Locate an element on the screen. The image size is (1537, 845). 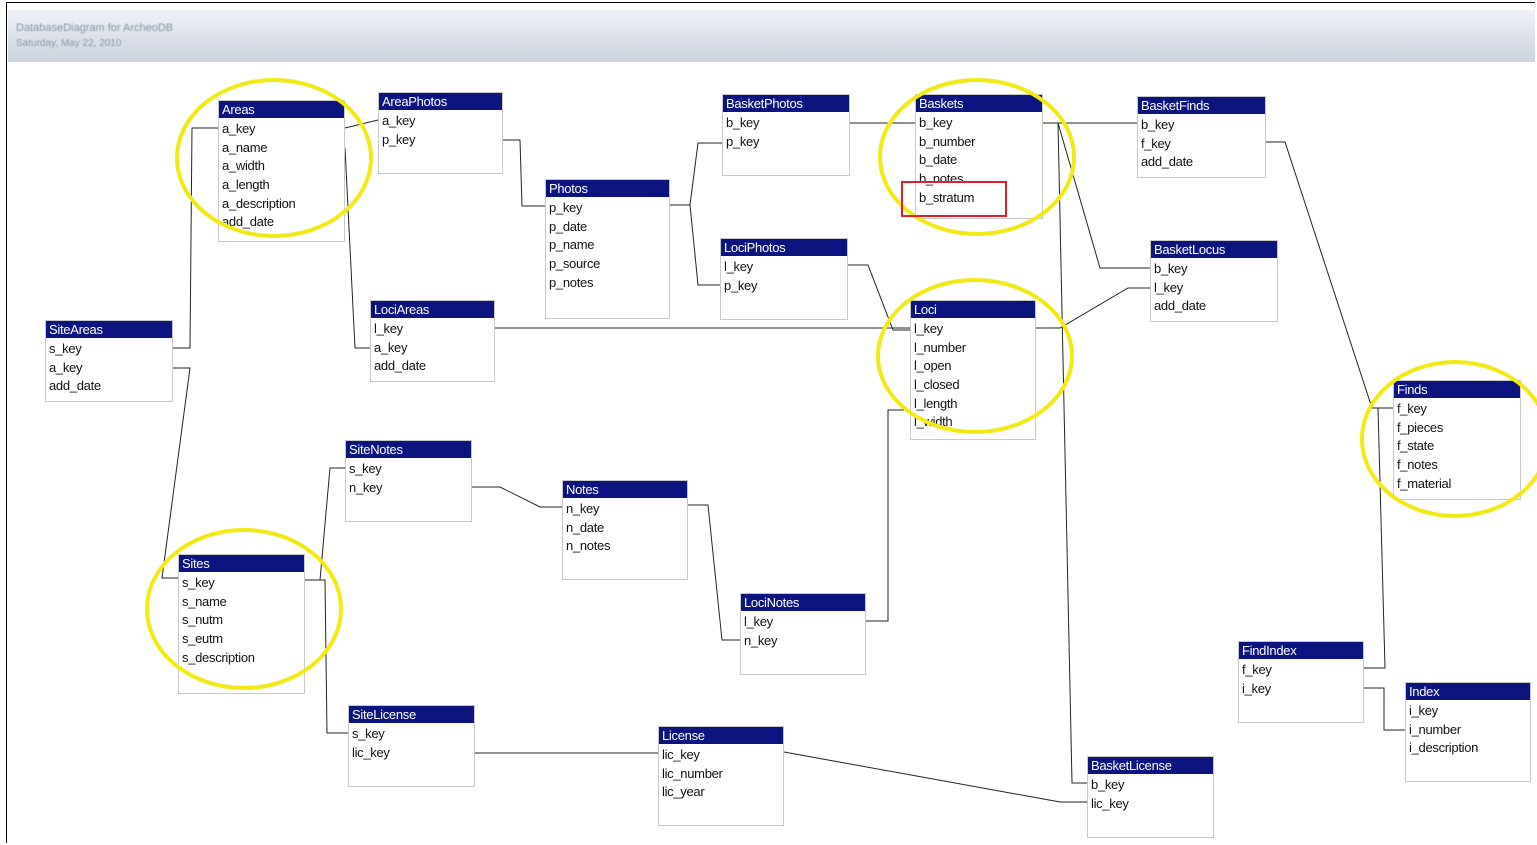
table-index: Index i_key i_number i_description is located at coordinates (1468, 732).